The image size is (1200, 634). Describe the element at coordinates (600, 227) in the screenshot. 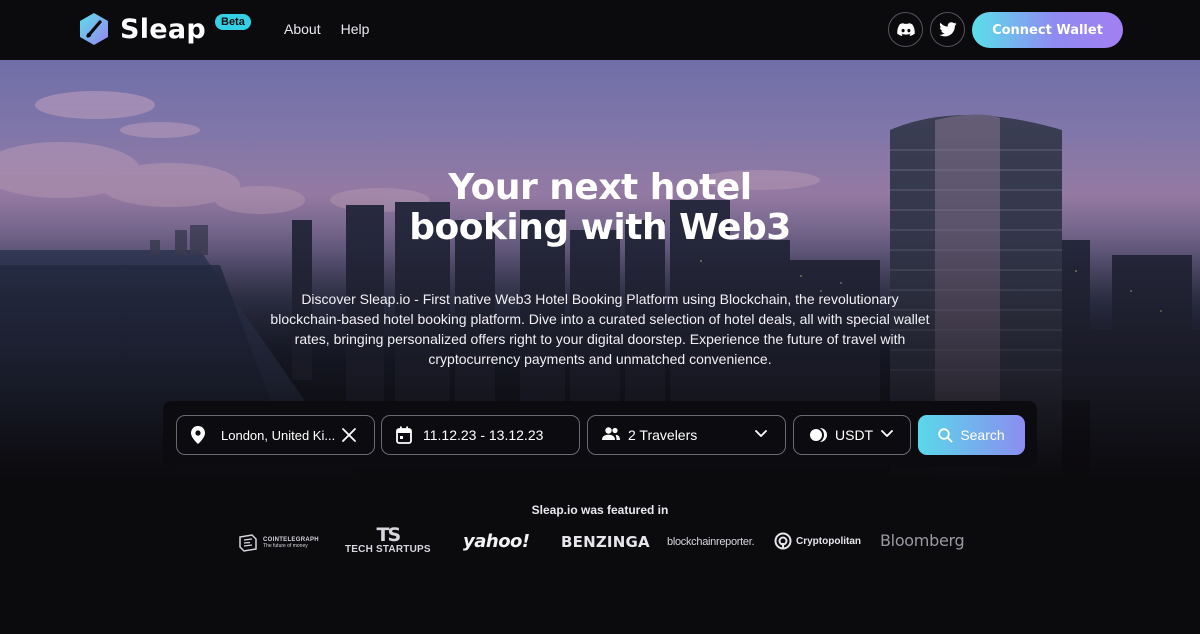

I see `hero-title-line2: booking with Web3` at that location.